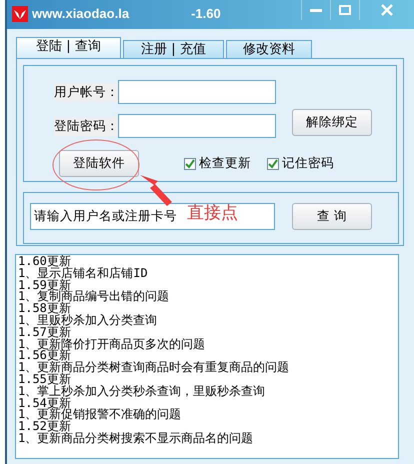 The image size is (414, 464). What do you see at coordinates (332, 122) in the screenshot?
I see `unbind-button: 解除绑定` at bounding box center [332, 122].